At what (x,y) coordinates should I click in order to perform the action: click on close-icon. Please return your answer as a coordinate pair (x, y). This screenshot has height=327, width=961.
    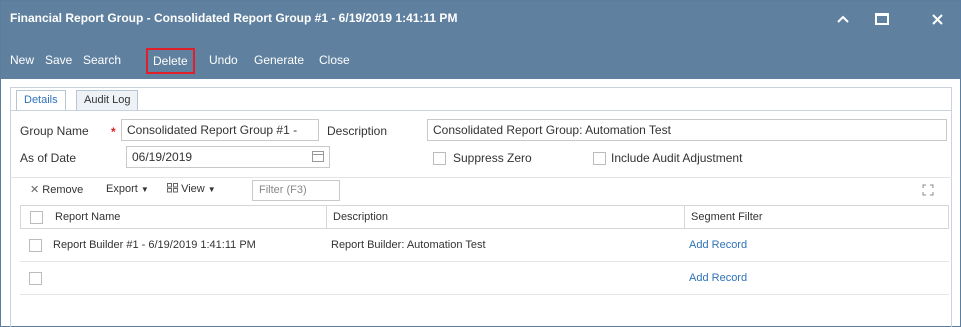
    Looking at the image, I should click on (937, 19).